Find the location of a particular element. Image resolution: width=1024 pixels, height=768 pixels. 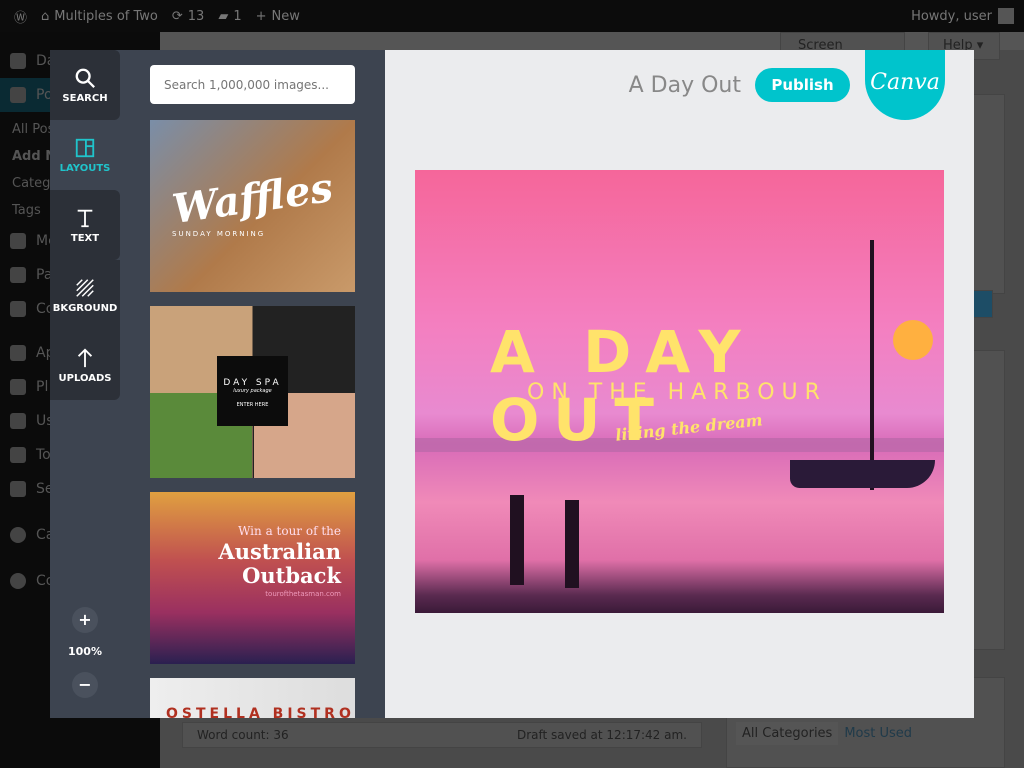

zoom-level: 100% is located at coordinates (85, 651).